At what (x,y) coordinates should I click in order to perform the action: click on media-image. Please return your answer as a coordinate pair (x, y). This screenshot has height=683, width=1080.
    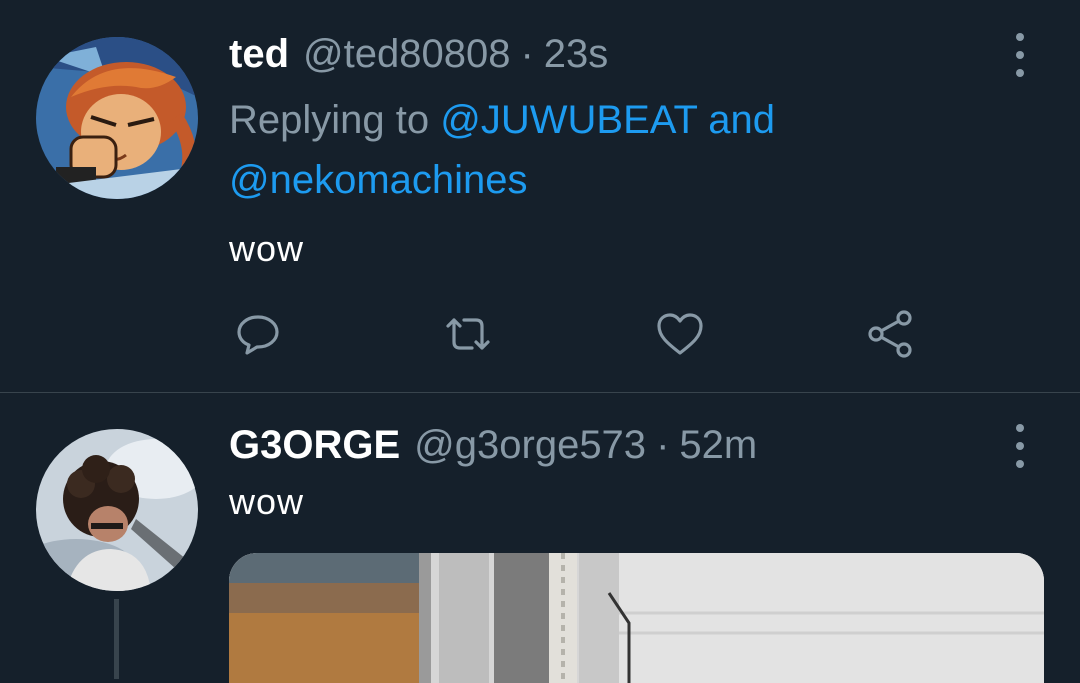
    Looking at the image, I should click on (636, 618).